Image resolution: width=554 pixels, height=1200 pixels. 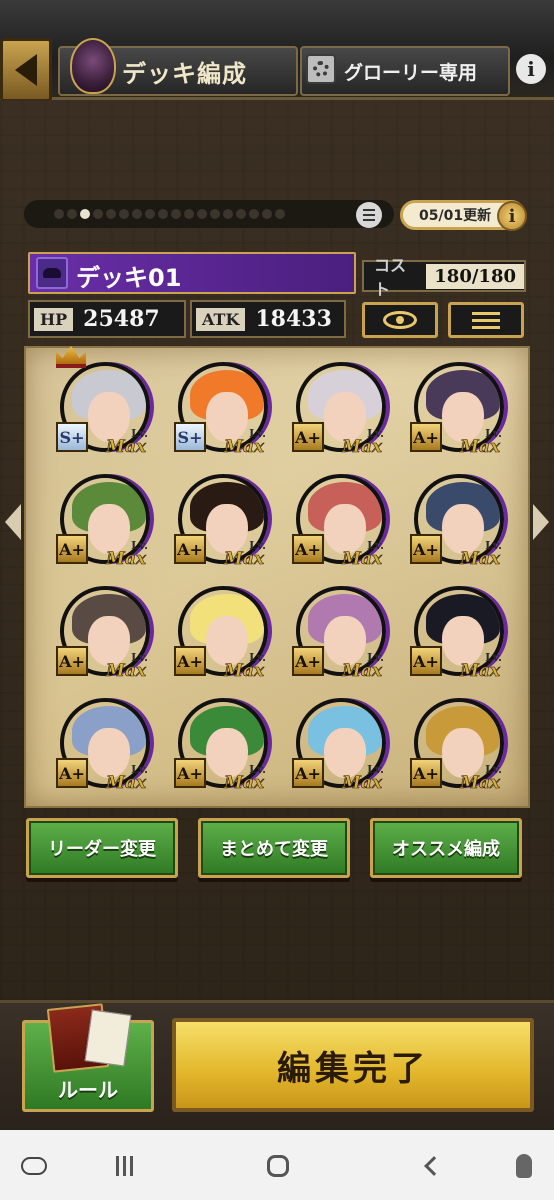 What do you see at coordinates (88, 1090) in the screenshot?
I see `rules-label: ルール` at bounding box center [88, 1090].